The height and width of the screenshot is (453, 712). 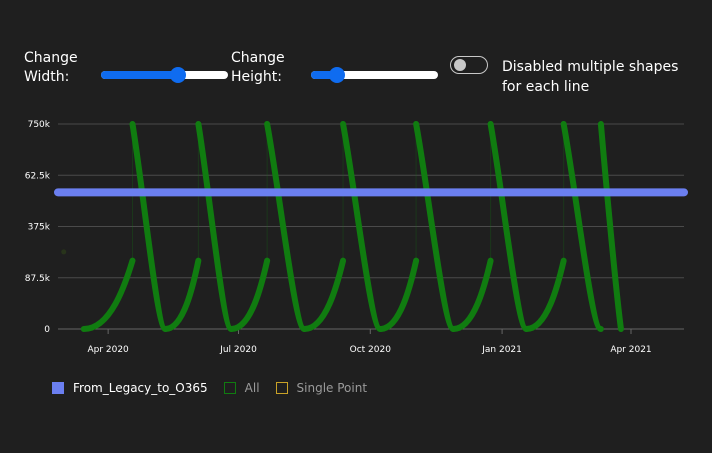 What do you see at coordinates (238, 350) in the screenshot?
I see `x-tick-label: Jul 2020` at bounding box center [238, 350].